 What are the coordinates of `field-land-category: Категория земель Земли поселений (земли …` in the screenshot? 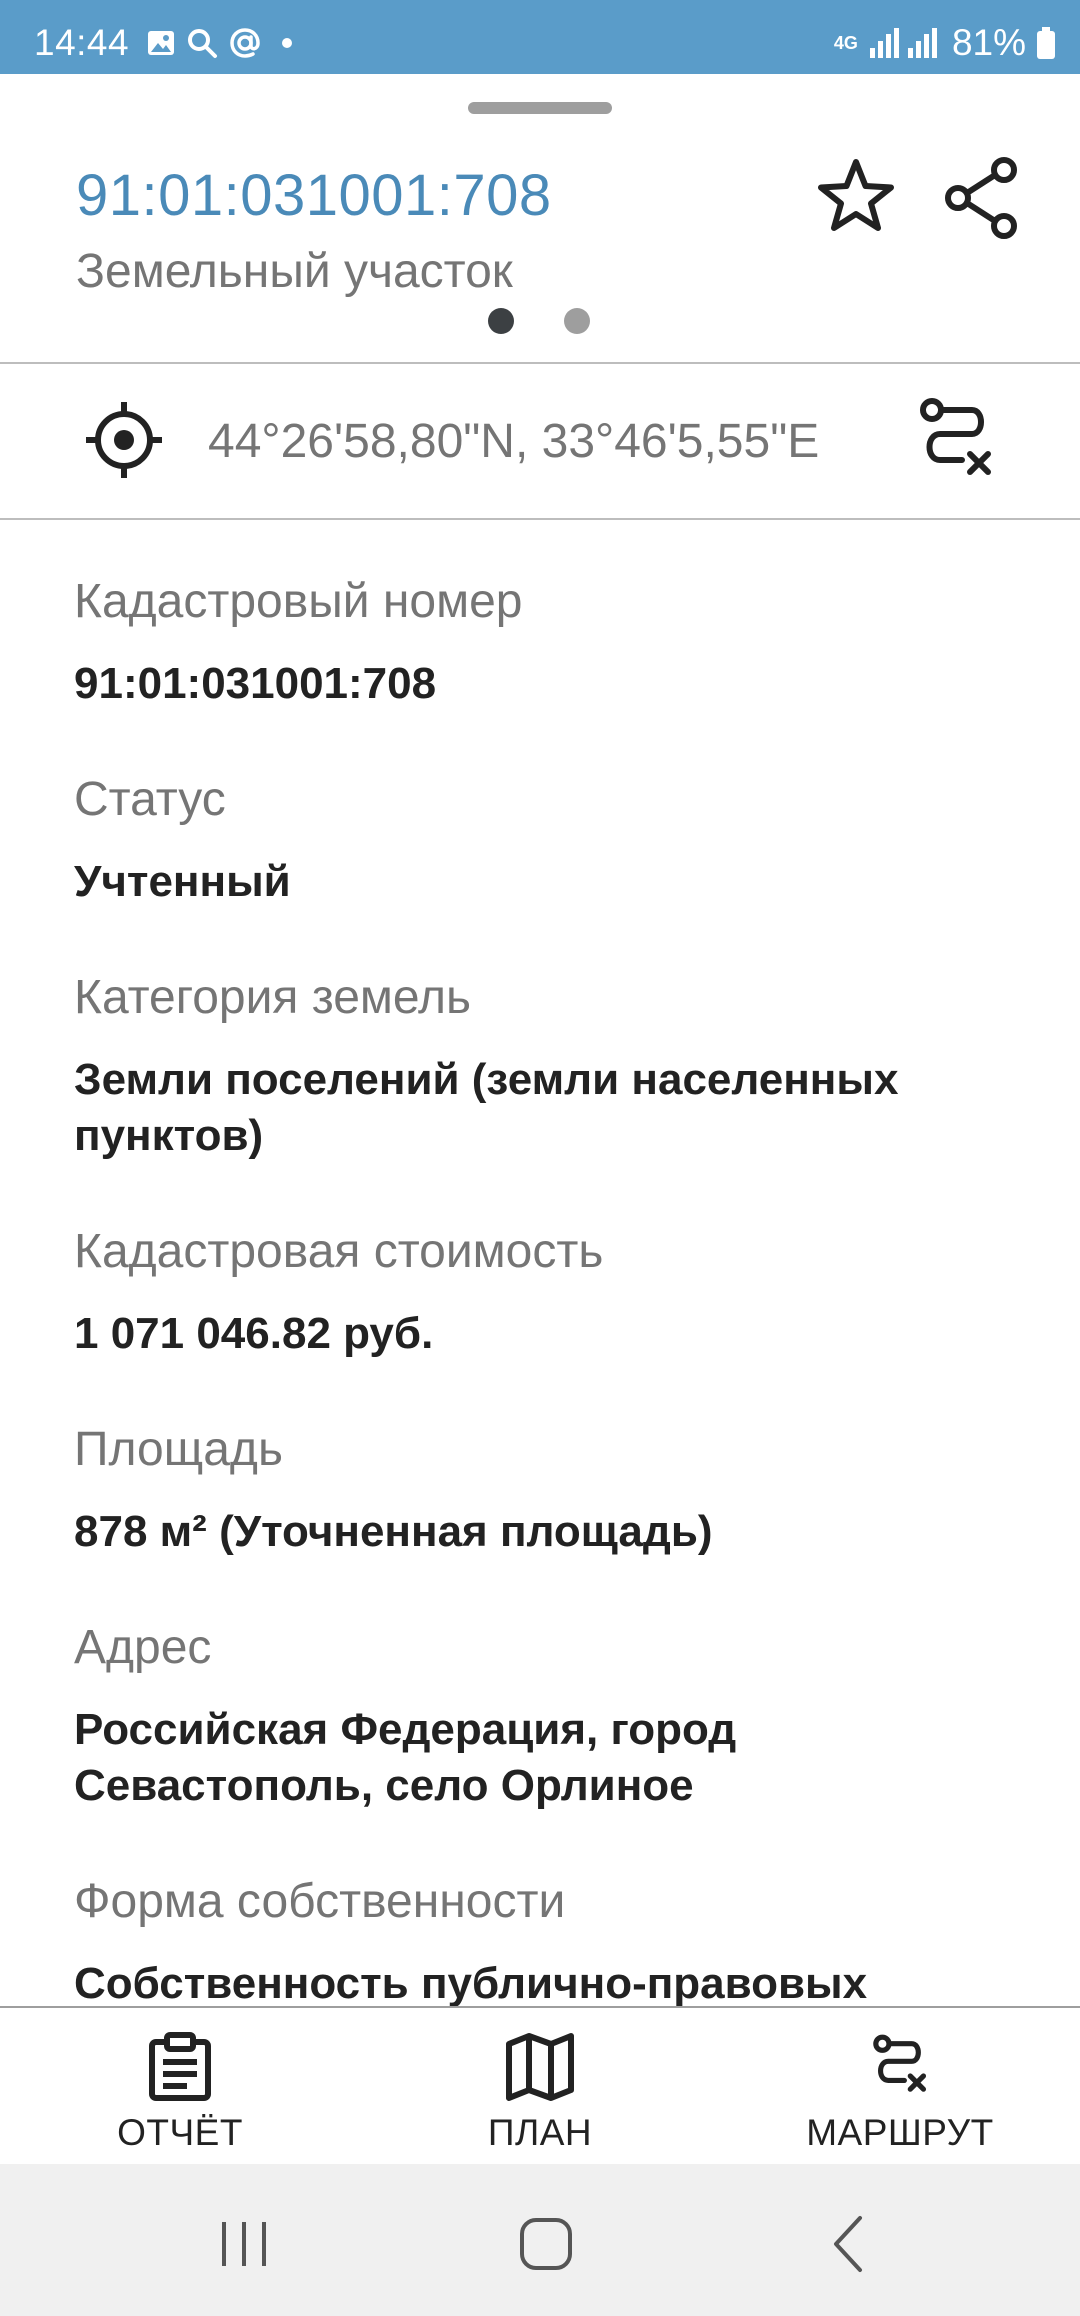 It's located at (554, 1067).